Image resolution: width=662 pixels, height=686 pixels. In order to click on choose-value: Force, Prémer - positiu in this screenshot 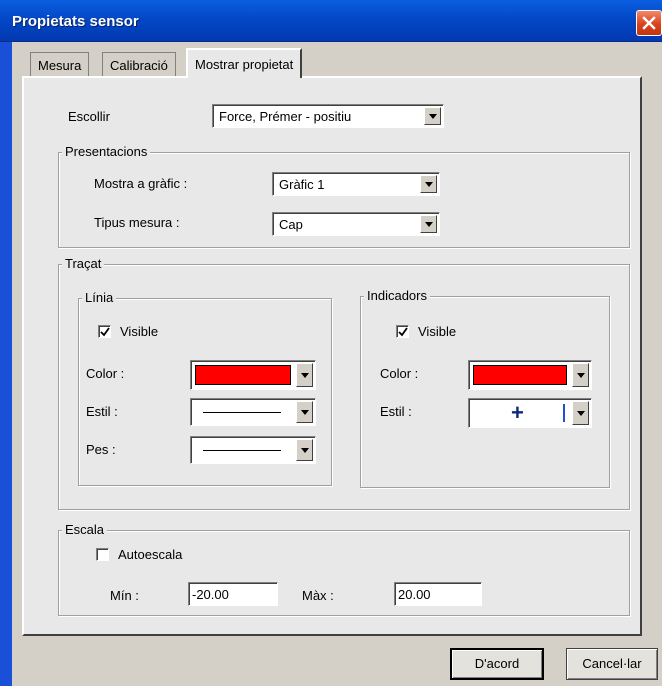, I will do `click(285, 116)`.